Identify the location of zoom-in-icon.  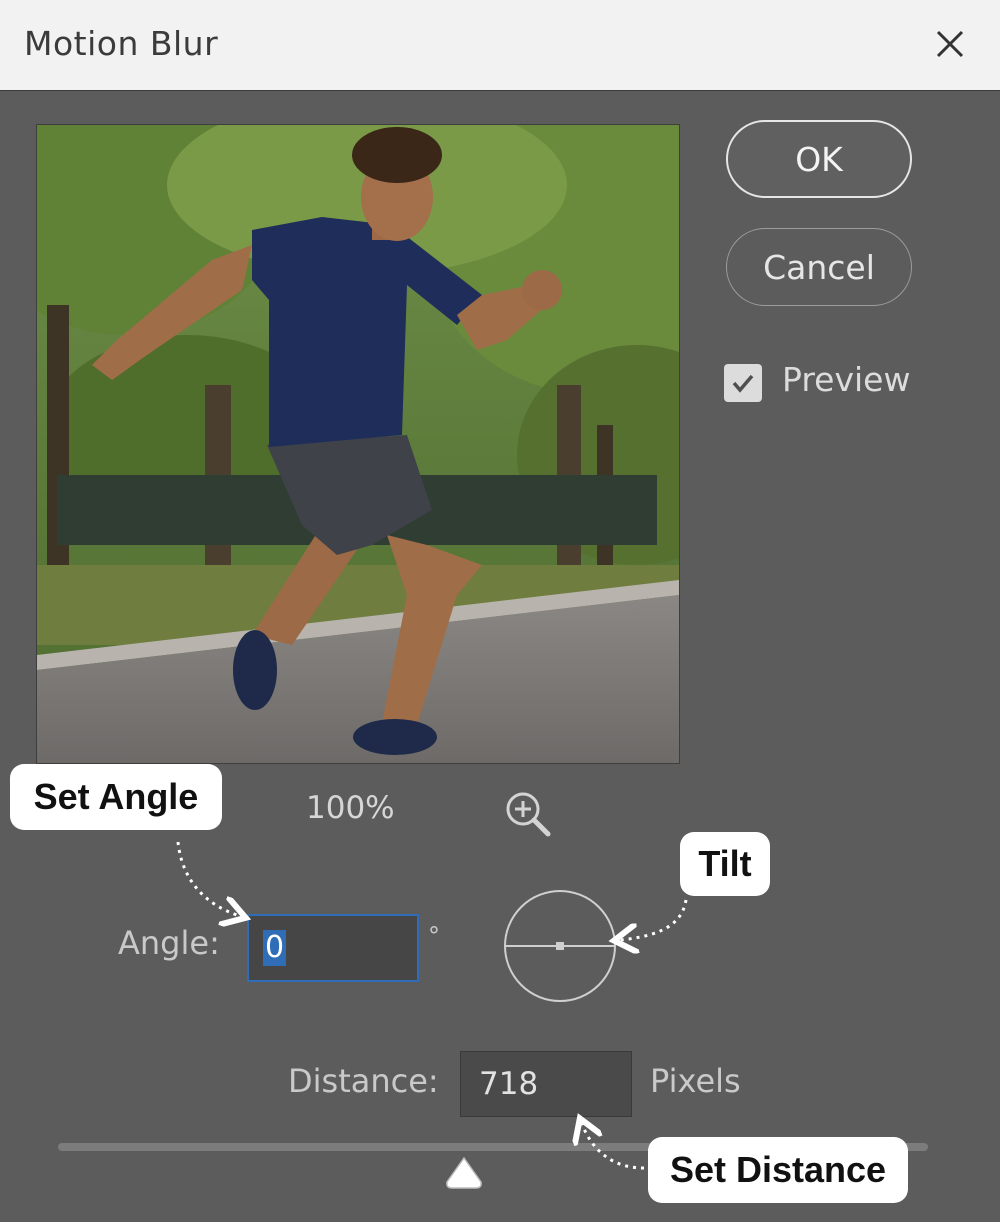
(528, 814).